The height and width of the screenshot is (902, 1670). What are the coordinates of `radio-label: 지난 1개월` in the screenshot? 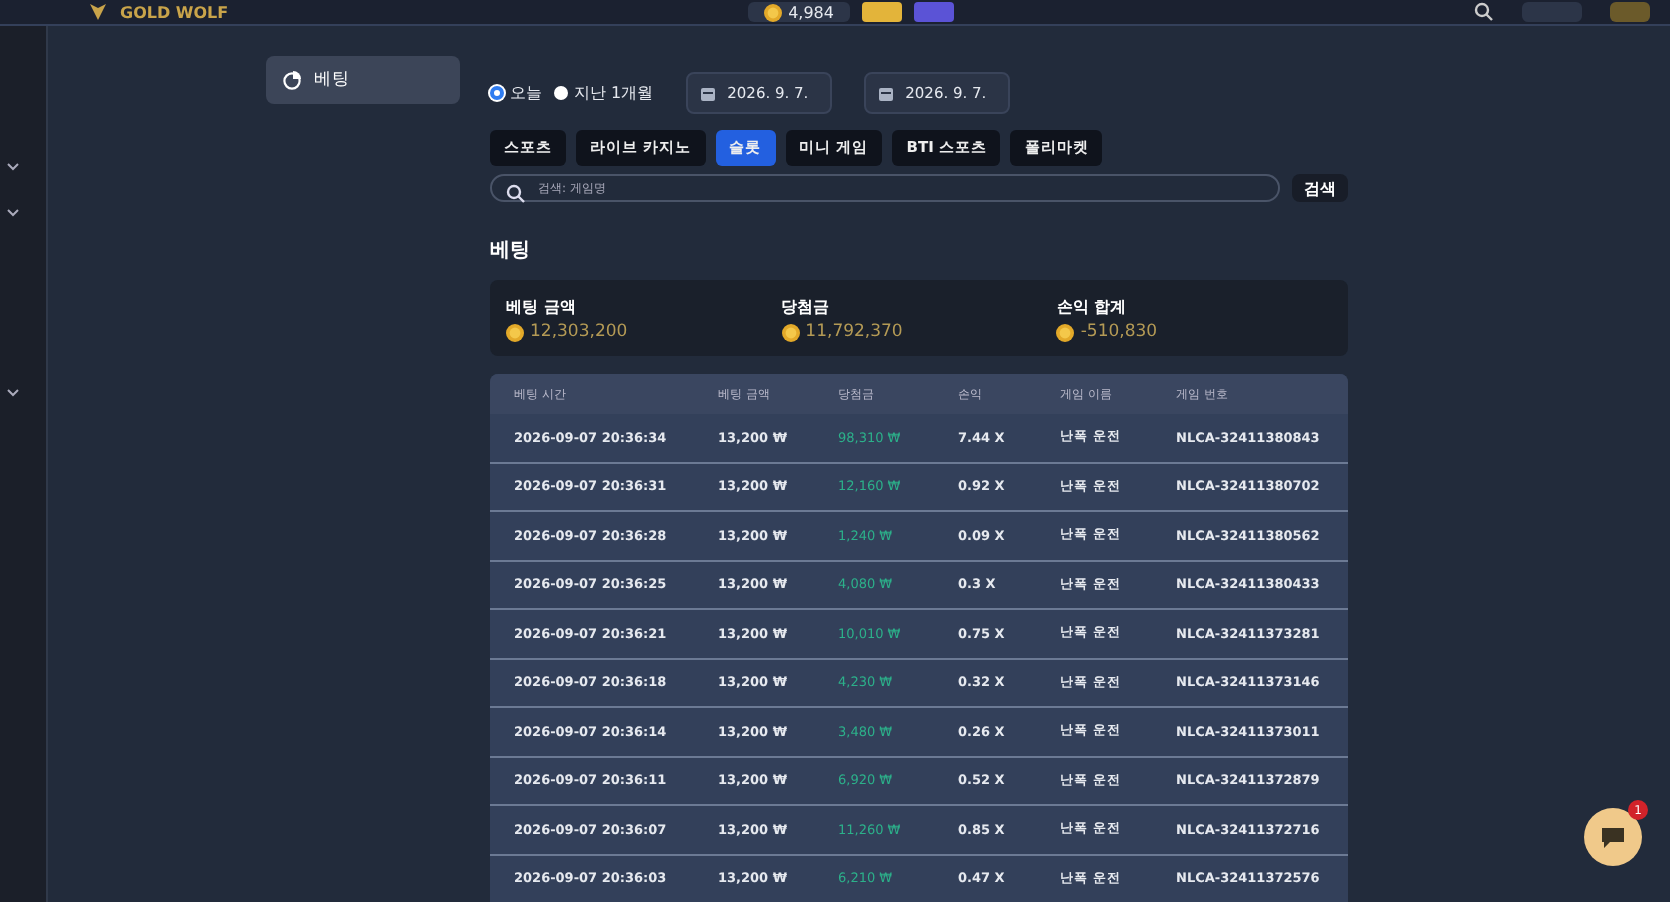 It's located at (614, 93).